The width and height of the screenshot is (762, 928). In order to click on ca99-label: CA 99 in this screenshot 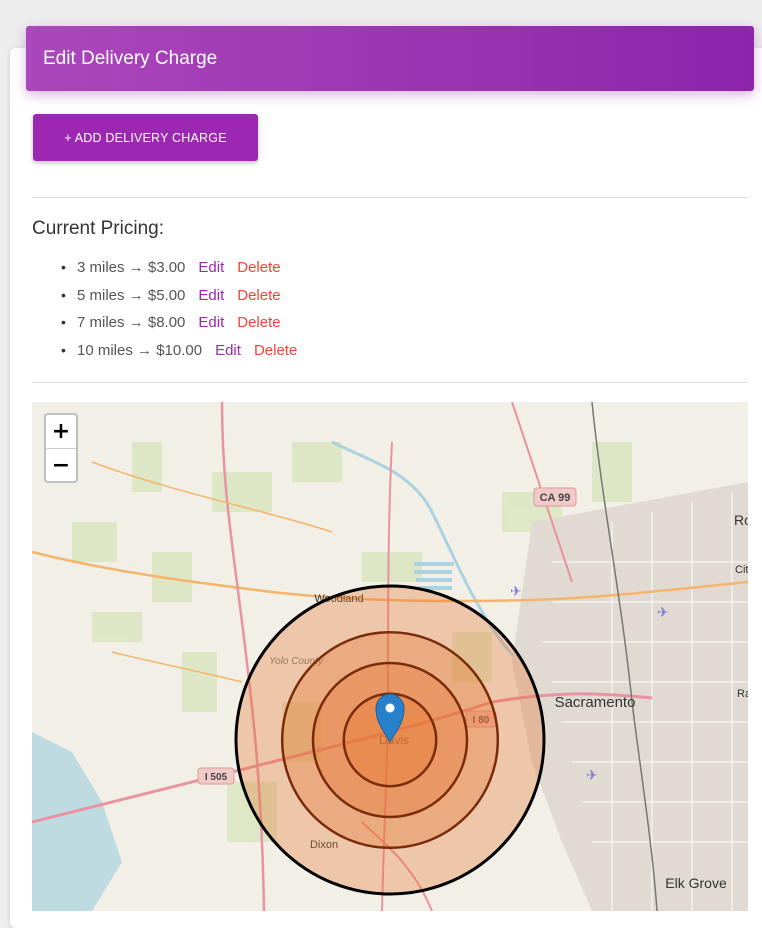, I will do `click(555, 498)`.